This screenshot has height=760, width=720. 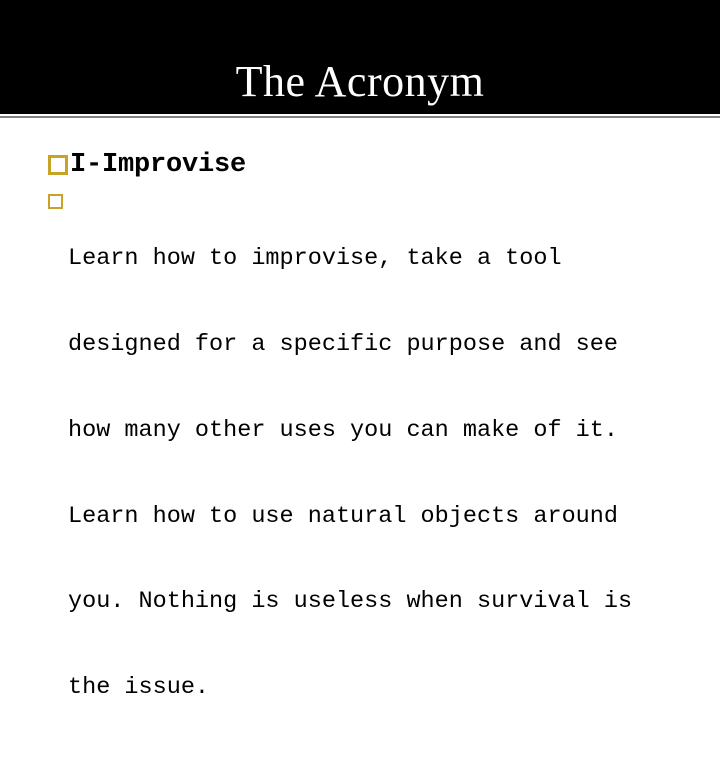 I want to click on bullet-item-level-1: I-Improvise, so click(x=147, y=165).